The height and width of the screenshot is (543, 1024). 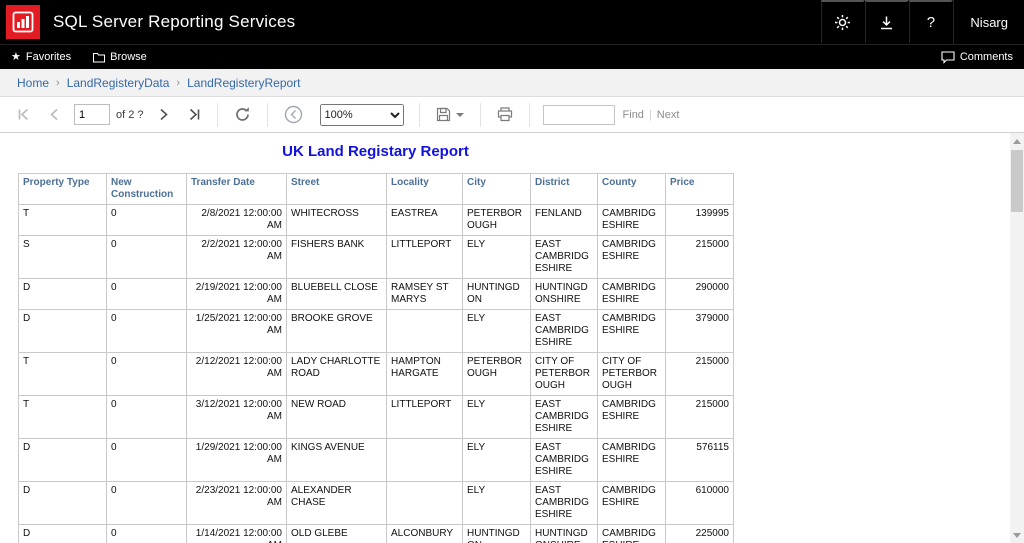 I want to click on nav-item-browse: Browse, so click(x=120, y=57).